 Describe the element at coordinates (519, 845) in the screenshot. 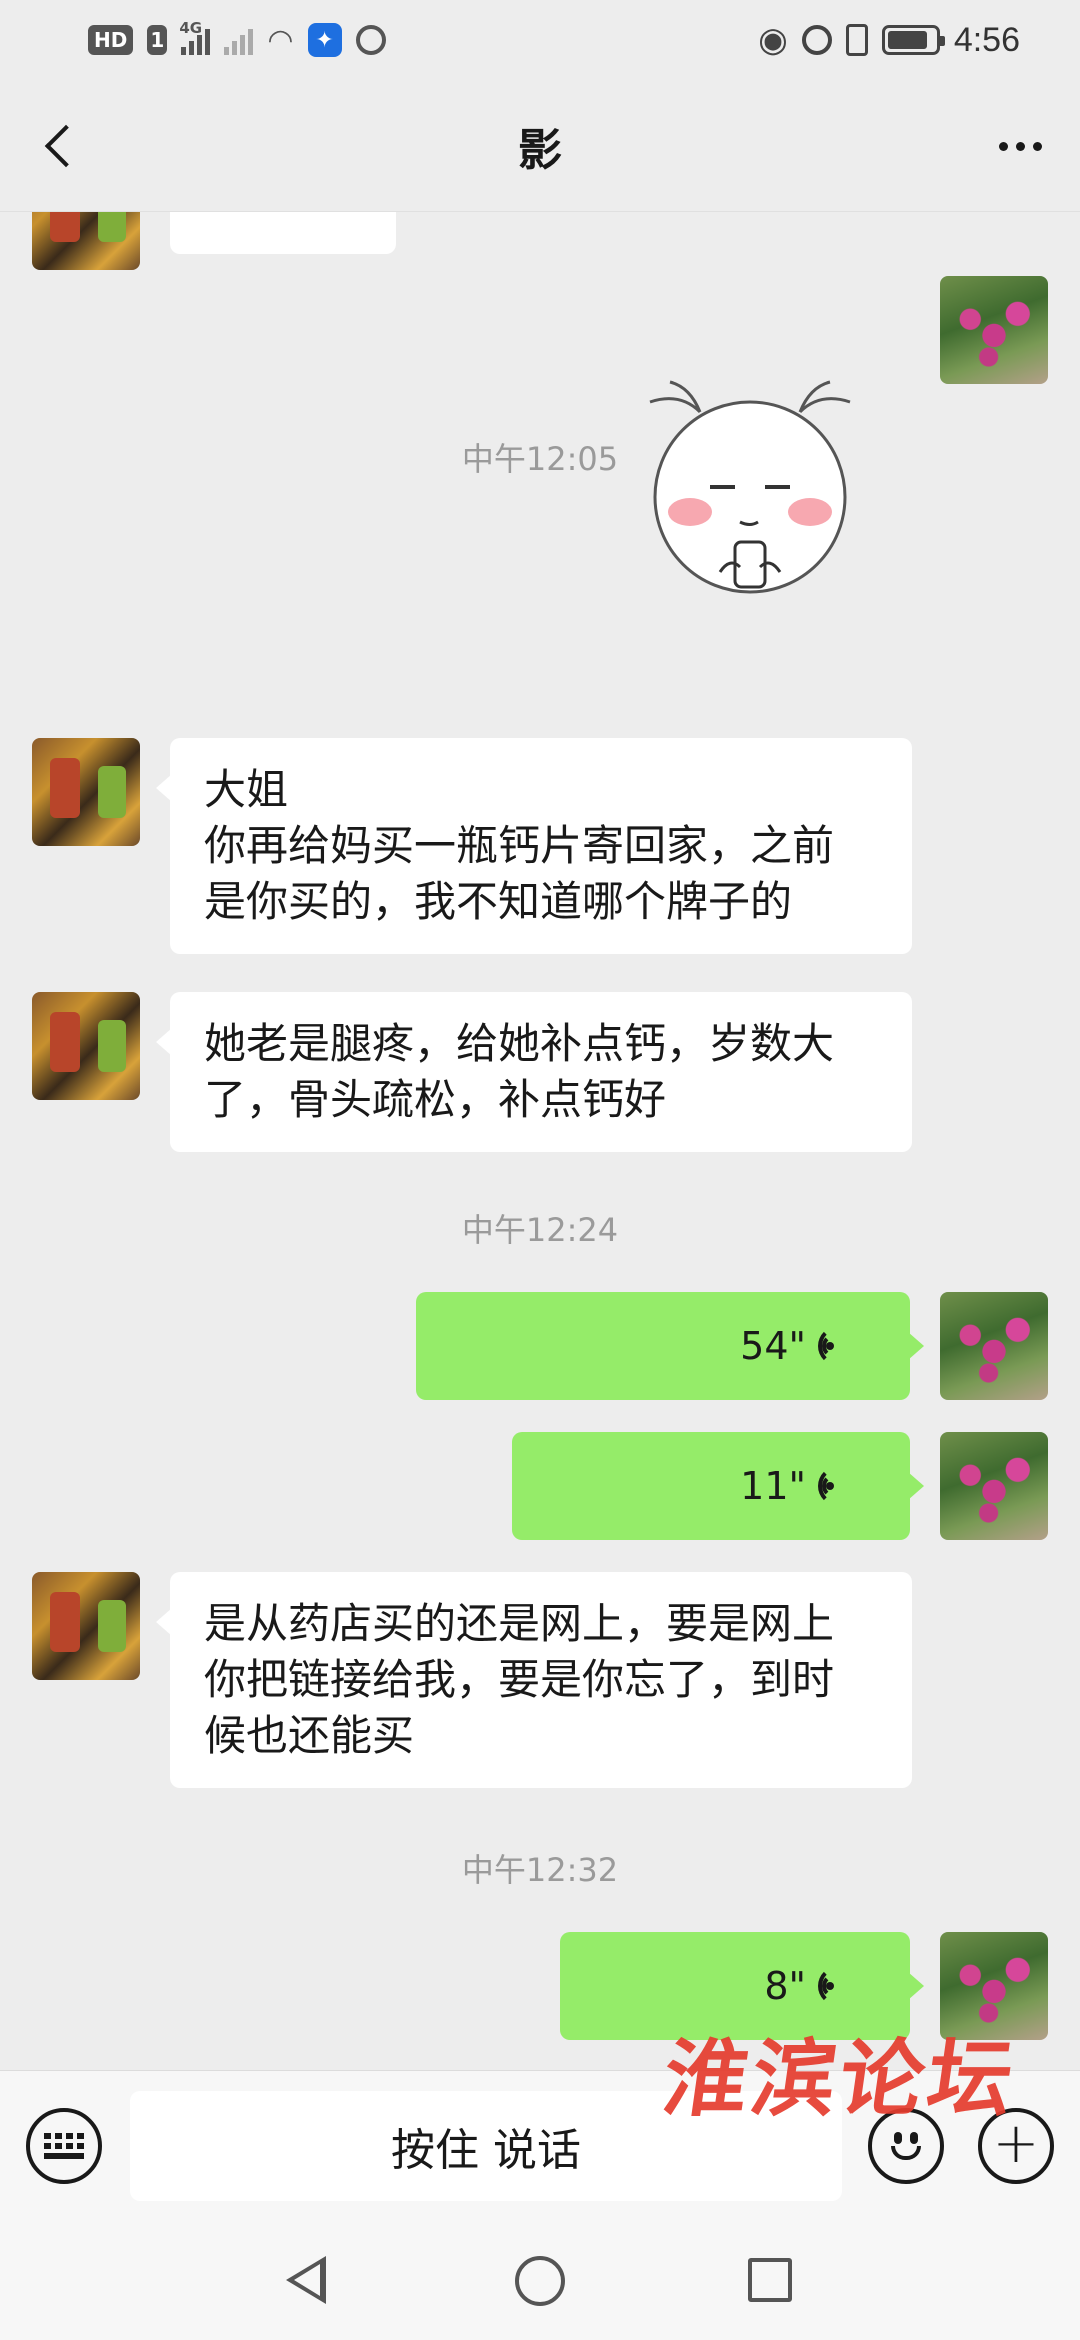

I see `message-text: 你再给妈买一瓶钙片寄回家，之前` at that location.